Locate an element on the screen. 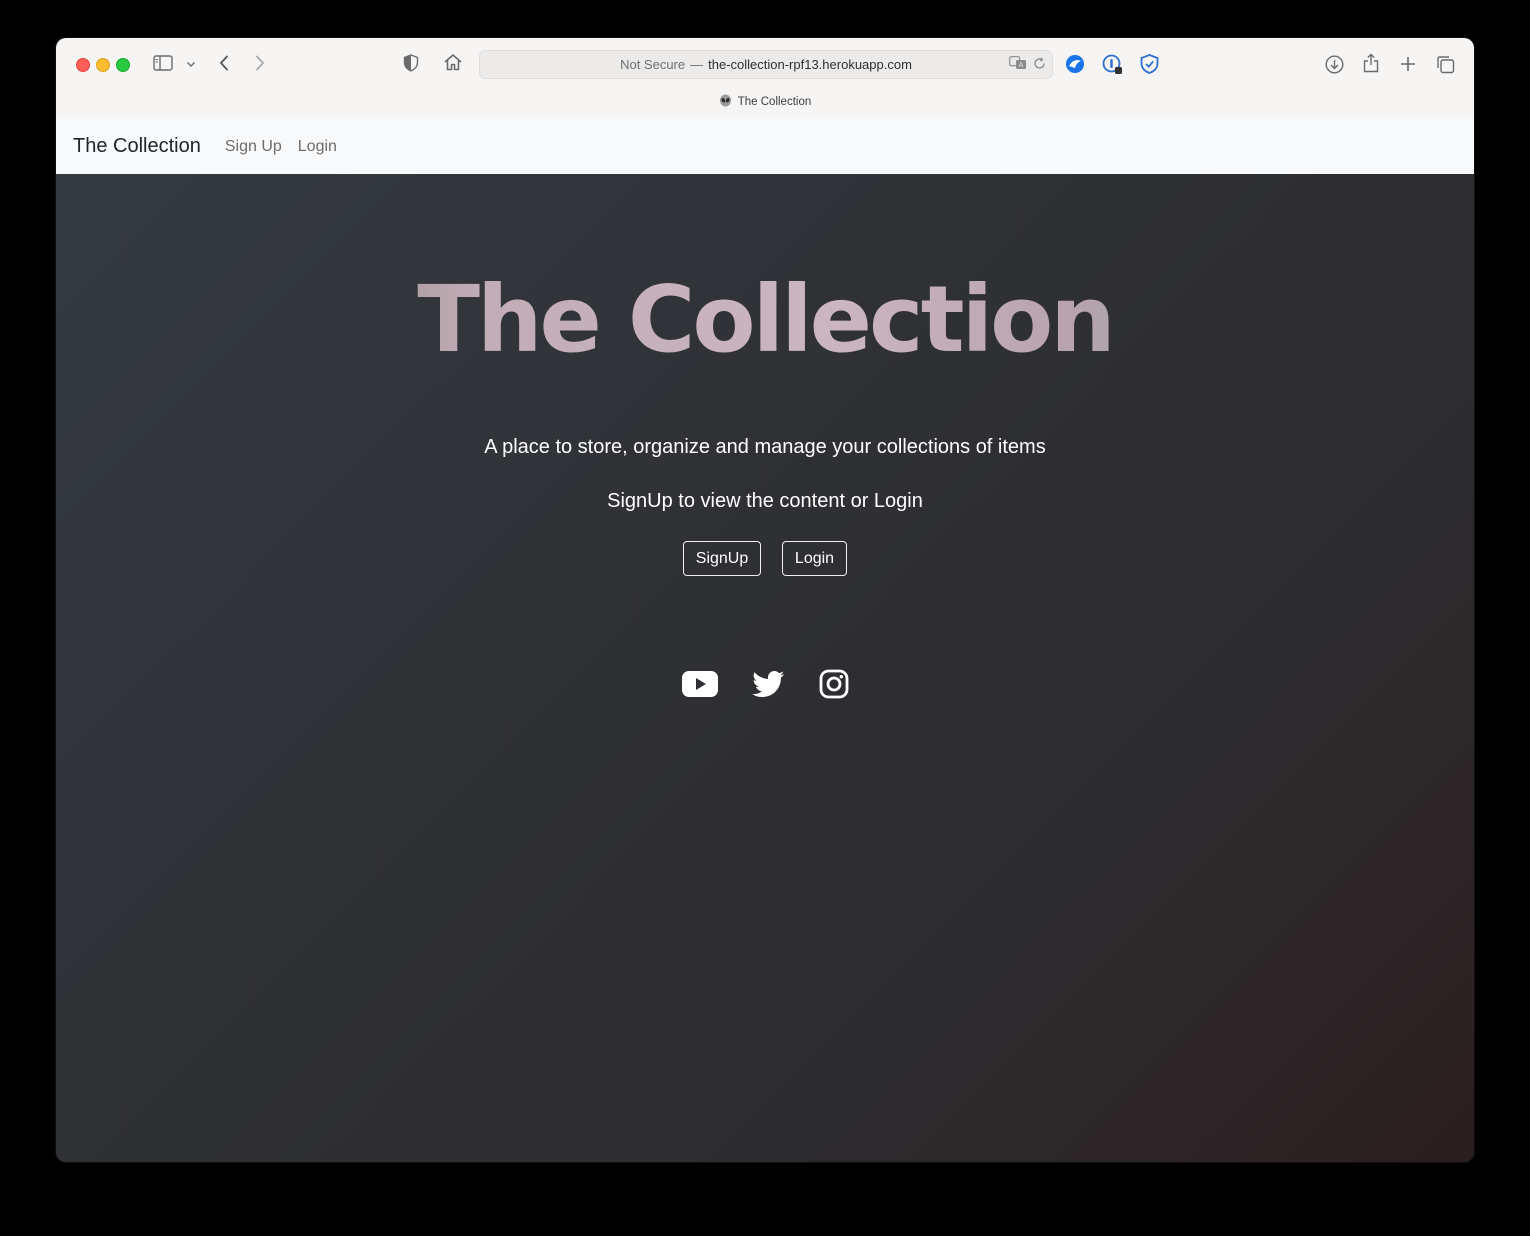 This screenshot has width=1530, height=1236. alien-favicon-icon is located at coordinates (725, 102).